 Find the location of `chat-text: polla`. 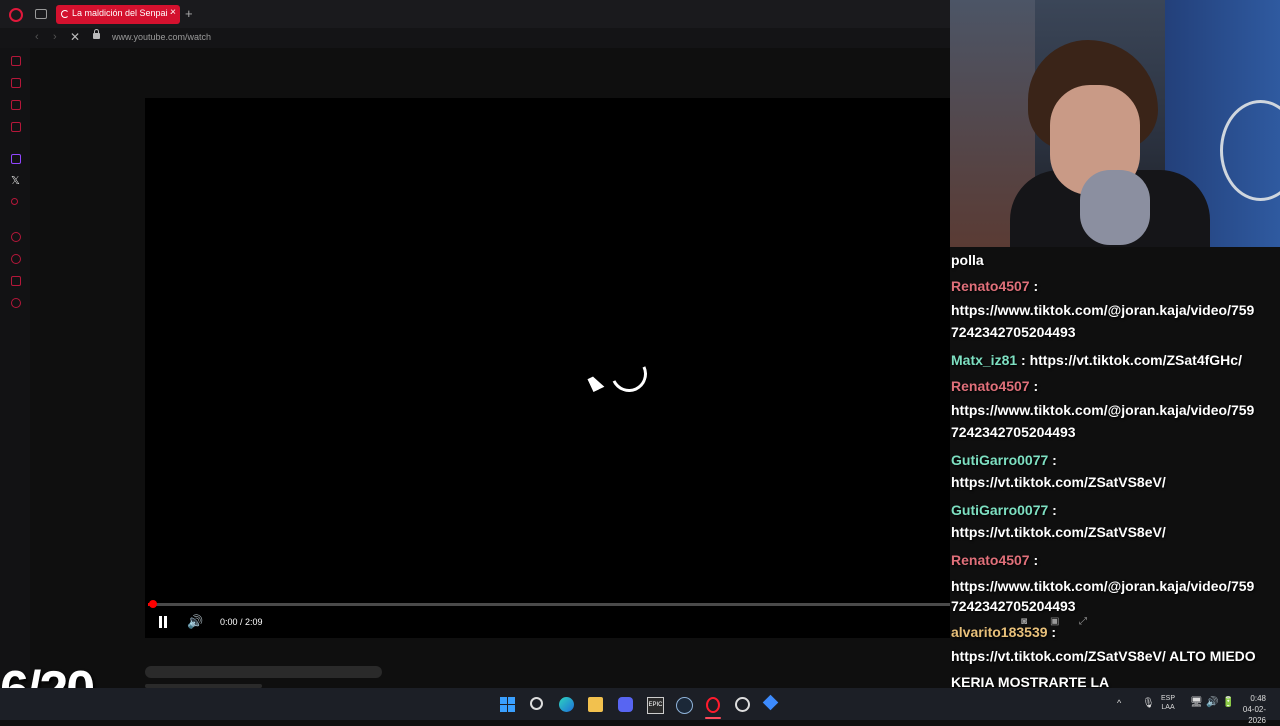

chat-text: polla is located at coordinates (967, 260).